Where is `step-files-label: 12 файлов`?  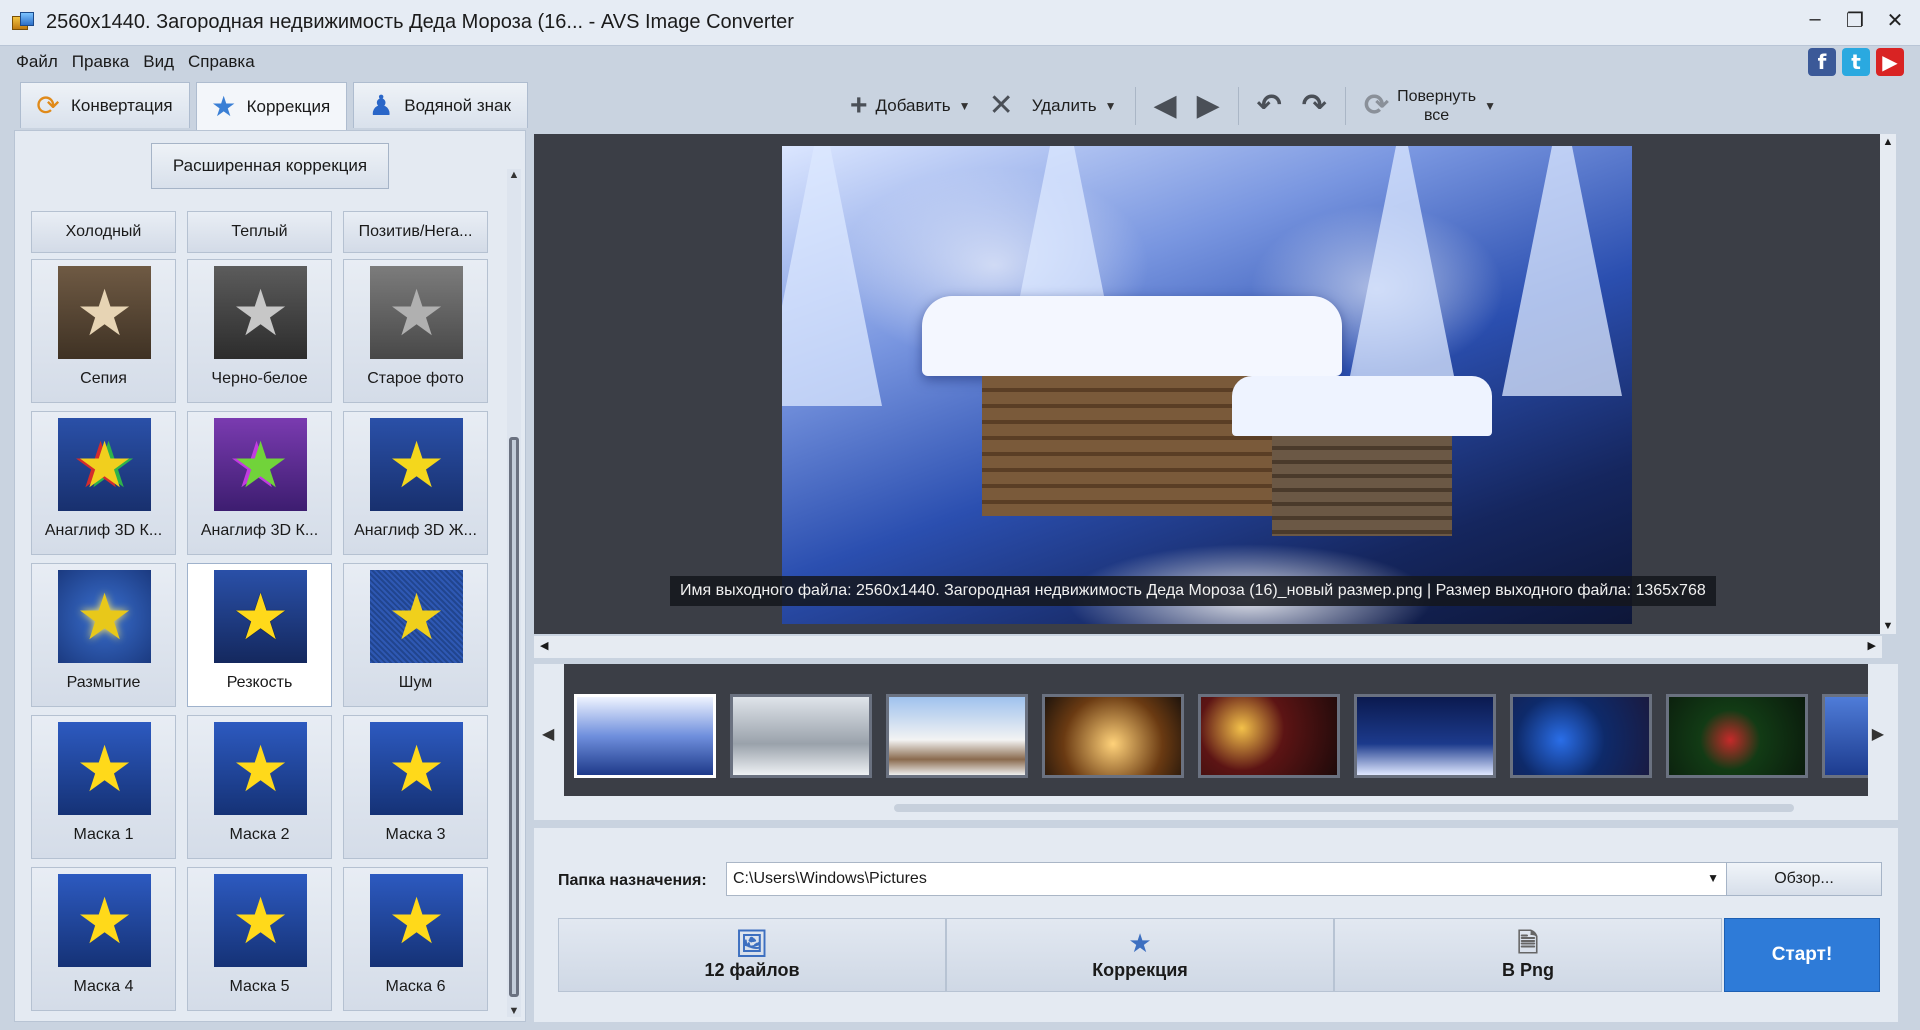
step-files-label: 12 файлов is located at coordinates (752, 969).